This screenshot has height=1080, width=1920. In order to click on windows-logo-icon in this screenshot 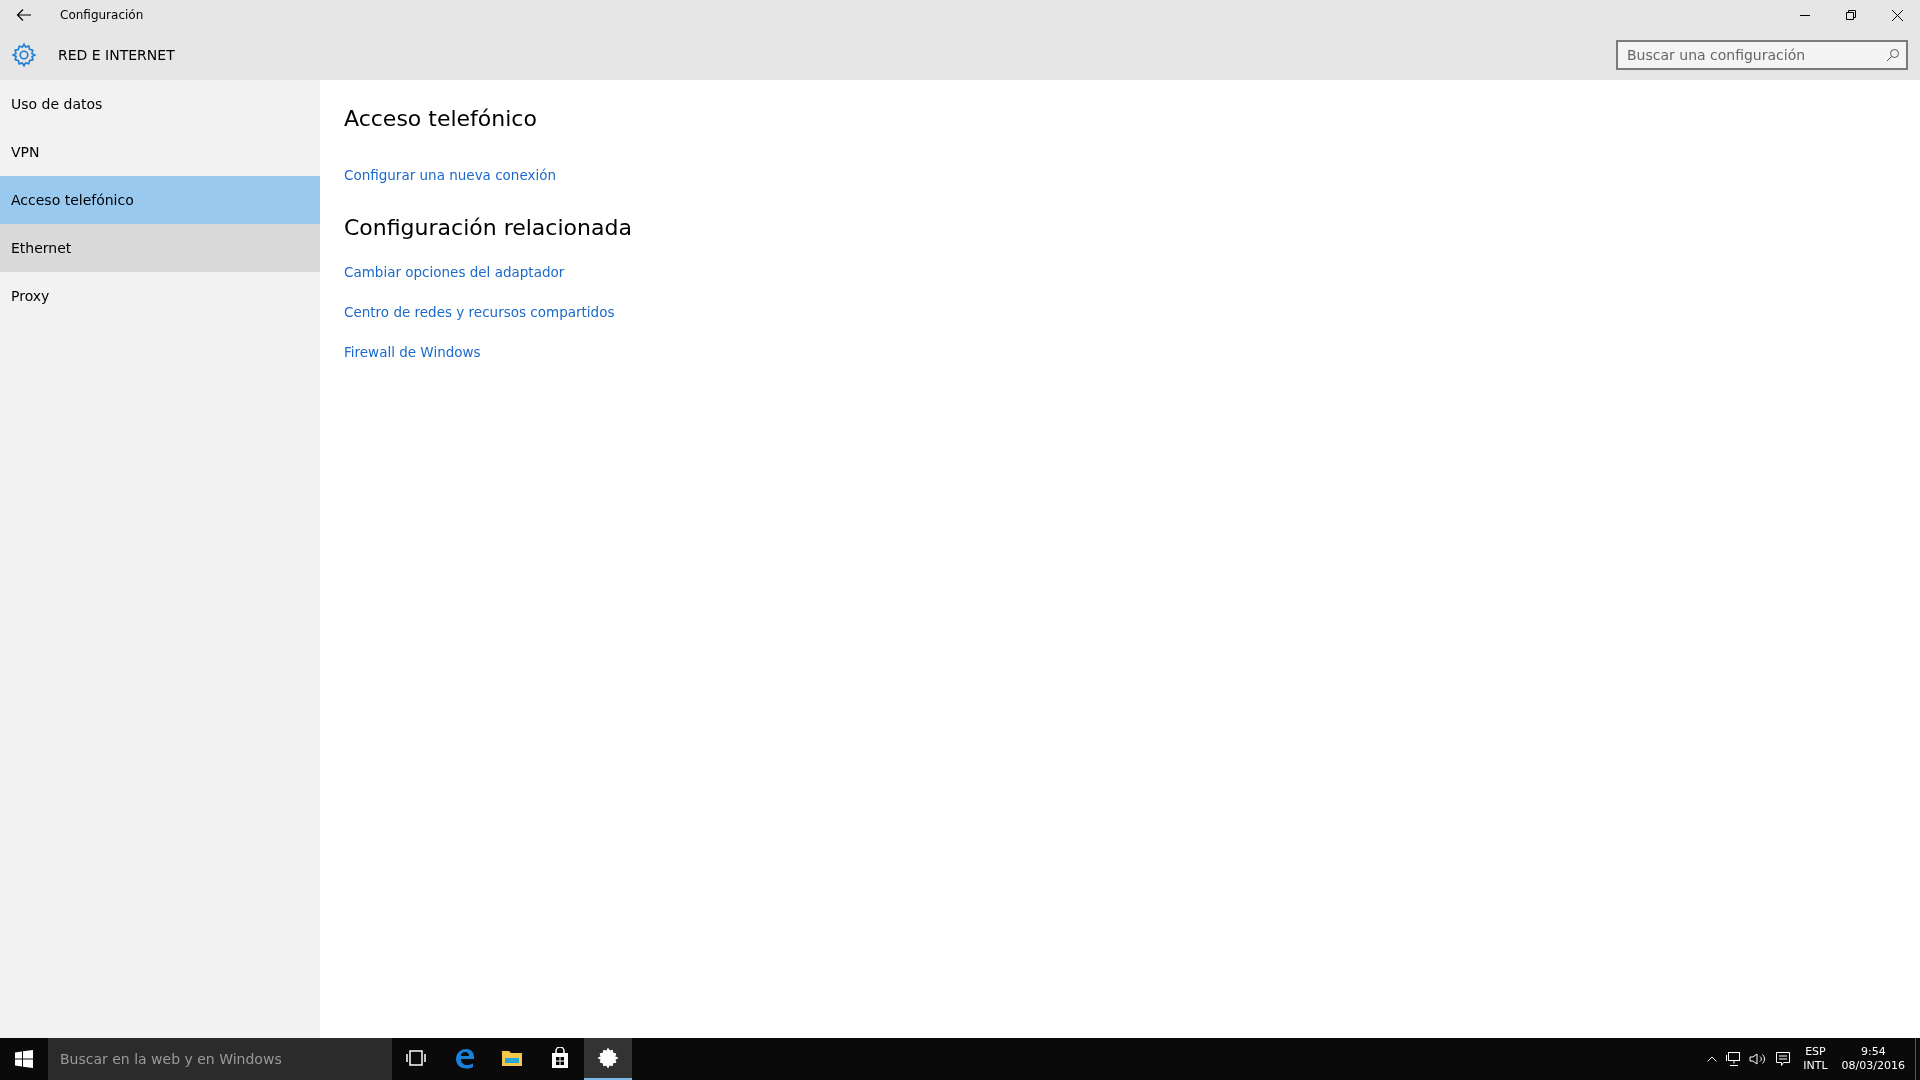, I will do `click(24, 1059)`.